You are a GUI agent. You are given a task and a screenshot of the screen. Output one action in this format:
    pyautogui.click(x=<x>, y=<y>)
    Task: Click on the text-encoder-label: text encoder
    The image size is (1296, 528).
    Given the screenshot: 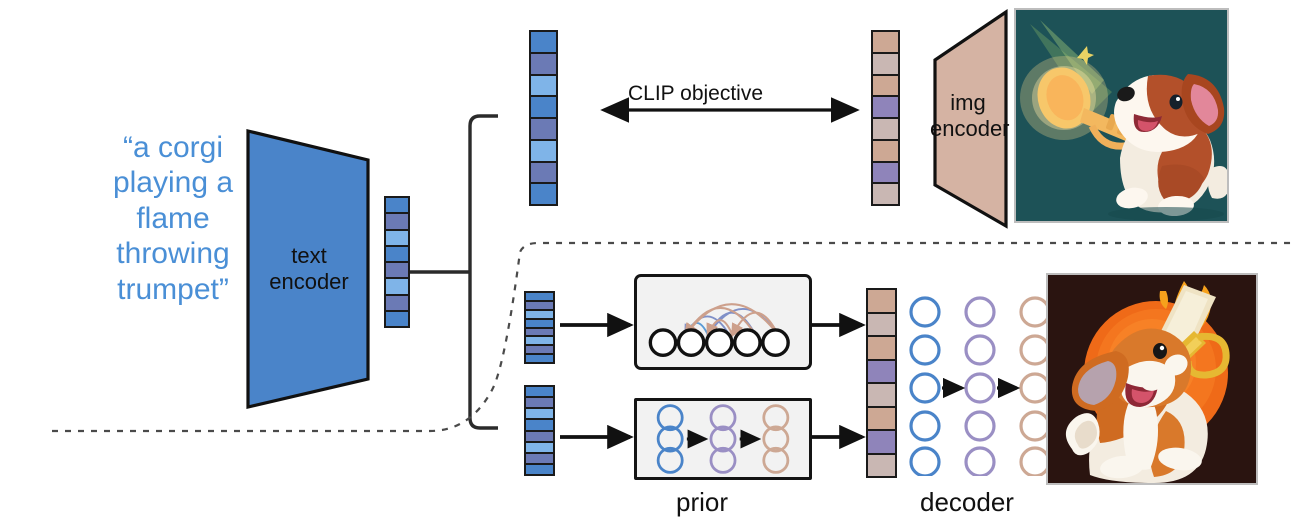 What is the action you would take?
    pyautogui.click(x=309, y=268)
    